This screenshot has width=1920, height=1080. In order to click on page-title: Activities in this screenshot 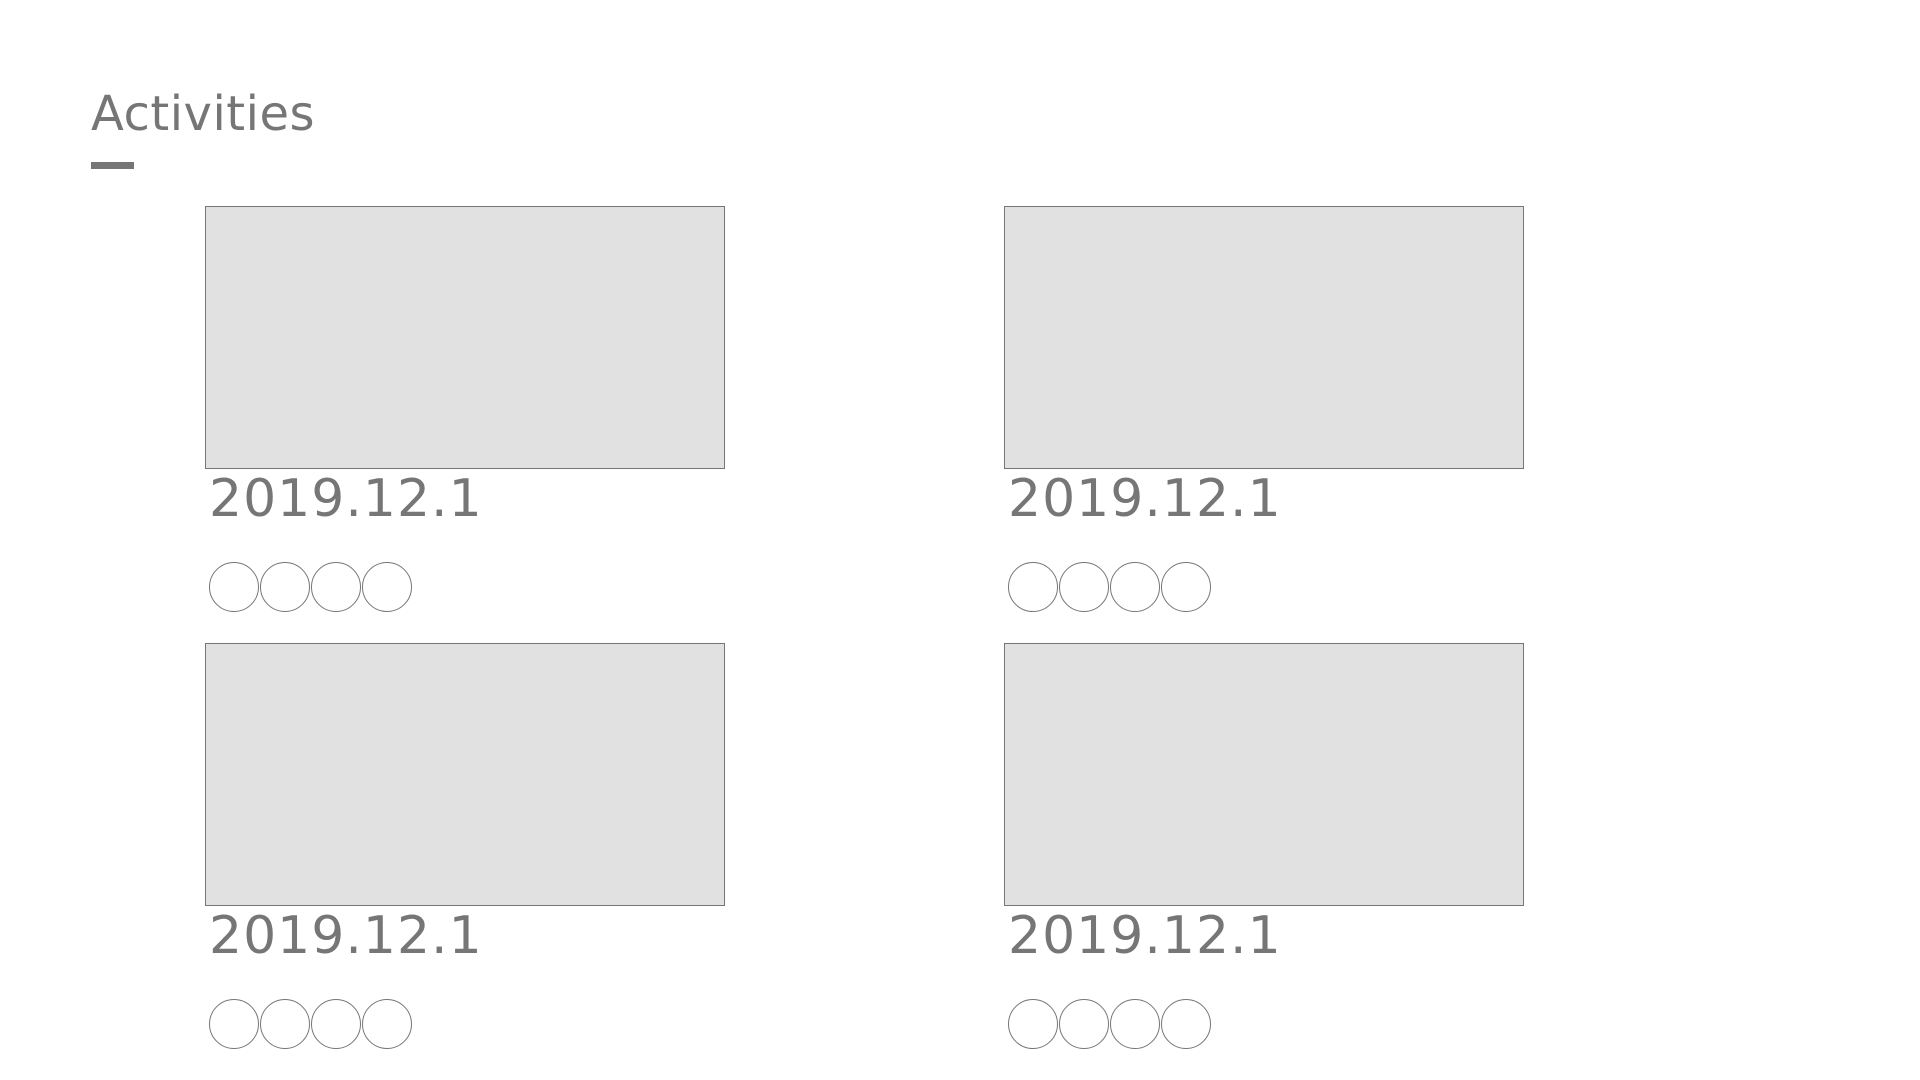, I will do `click(203, 114)`.